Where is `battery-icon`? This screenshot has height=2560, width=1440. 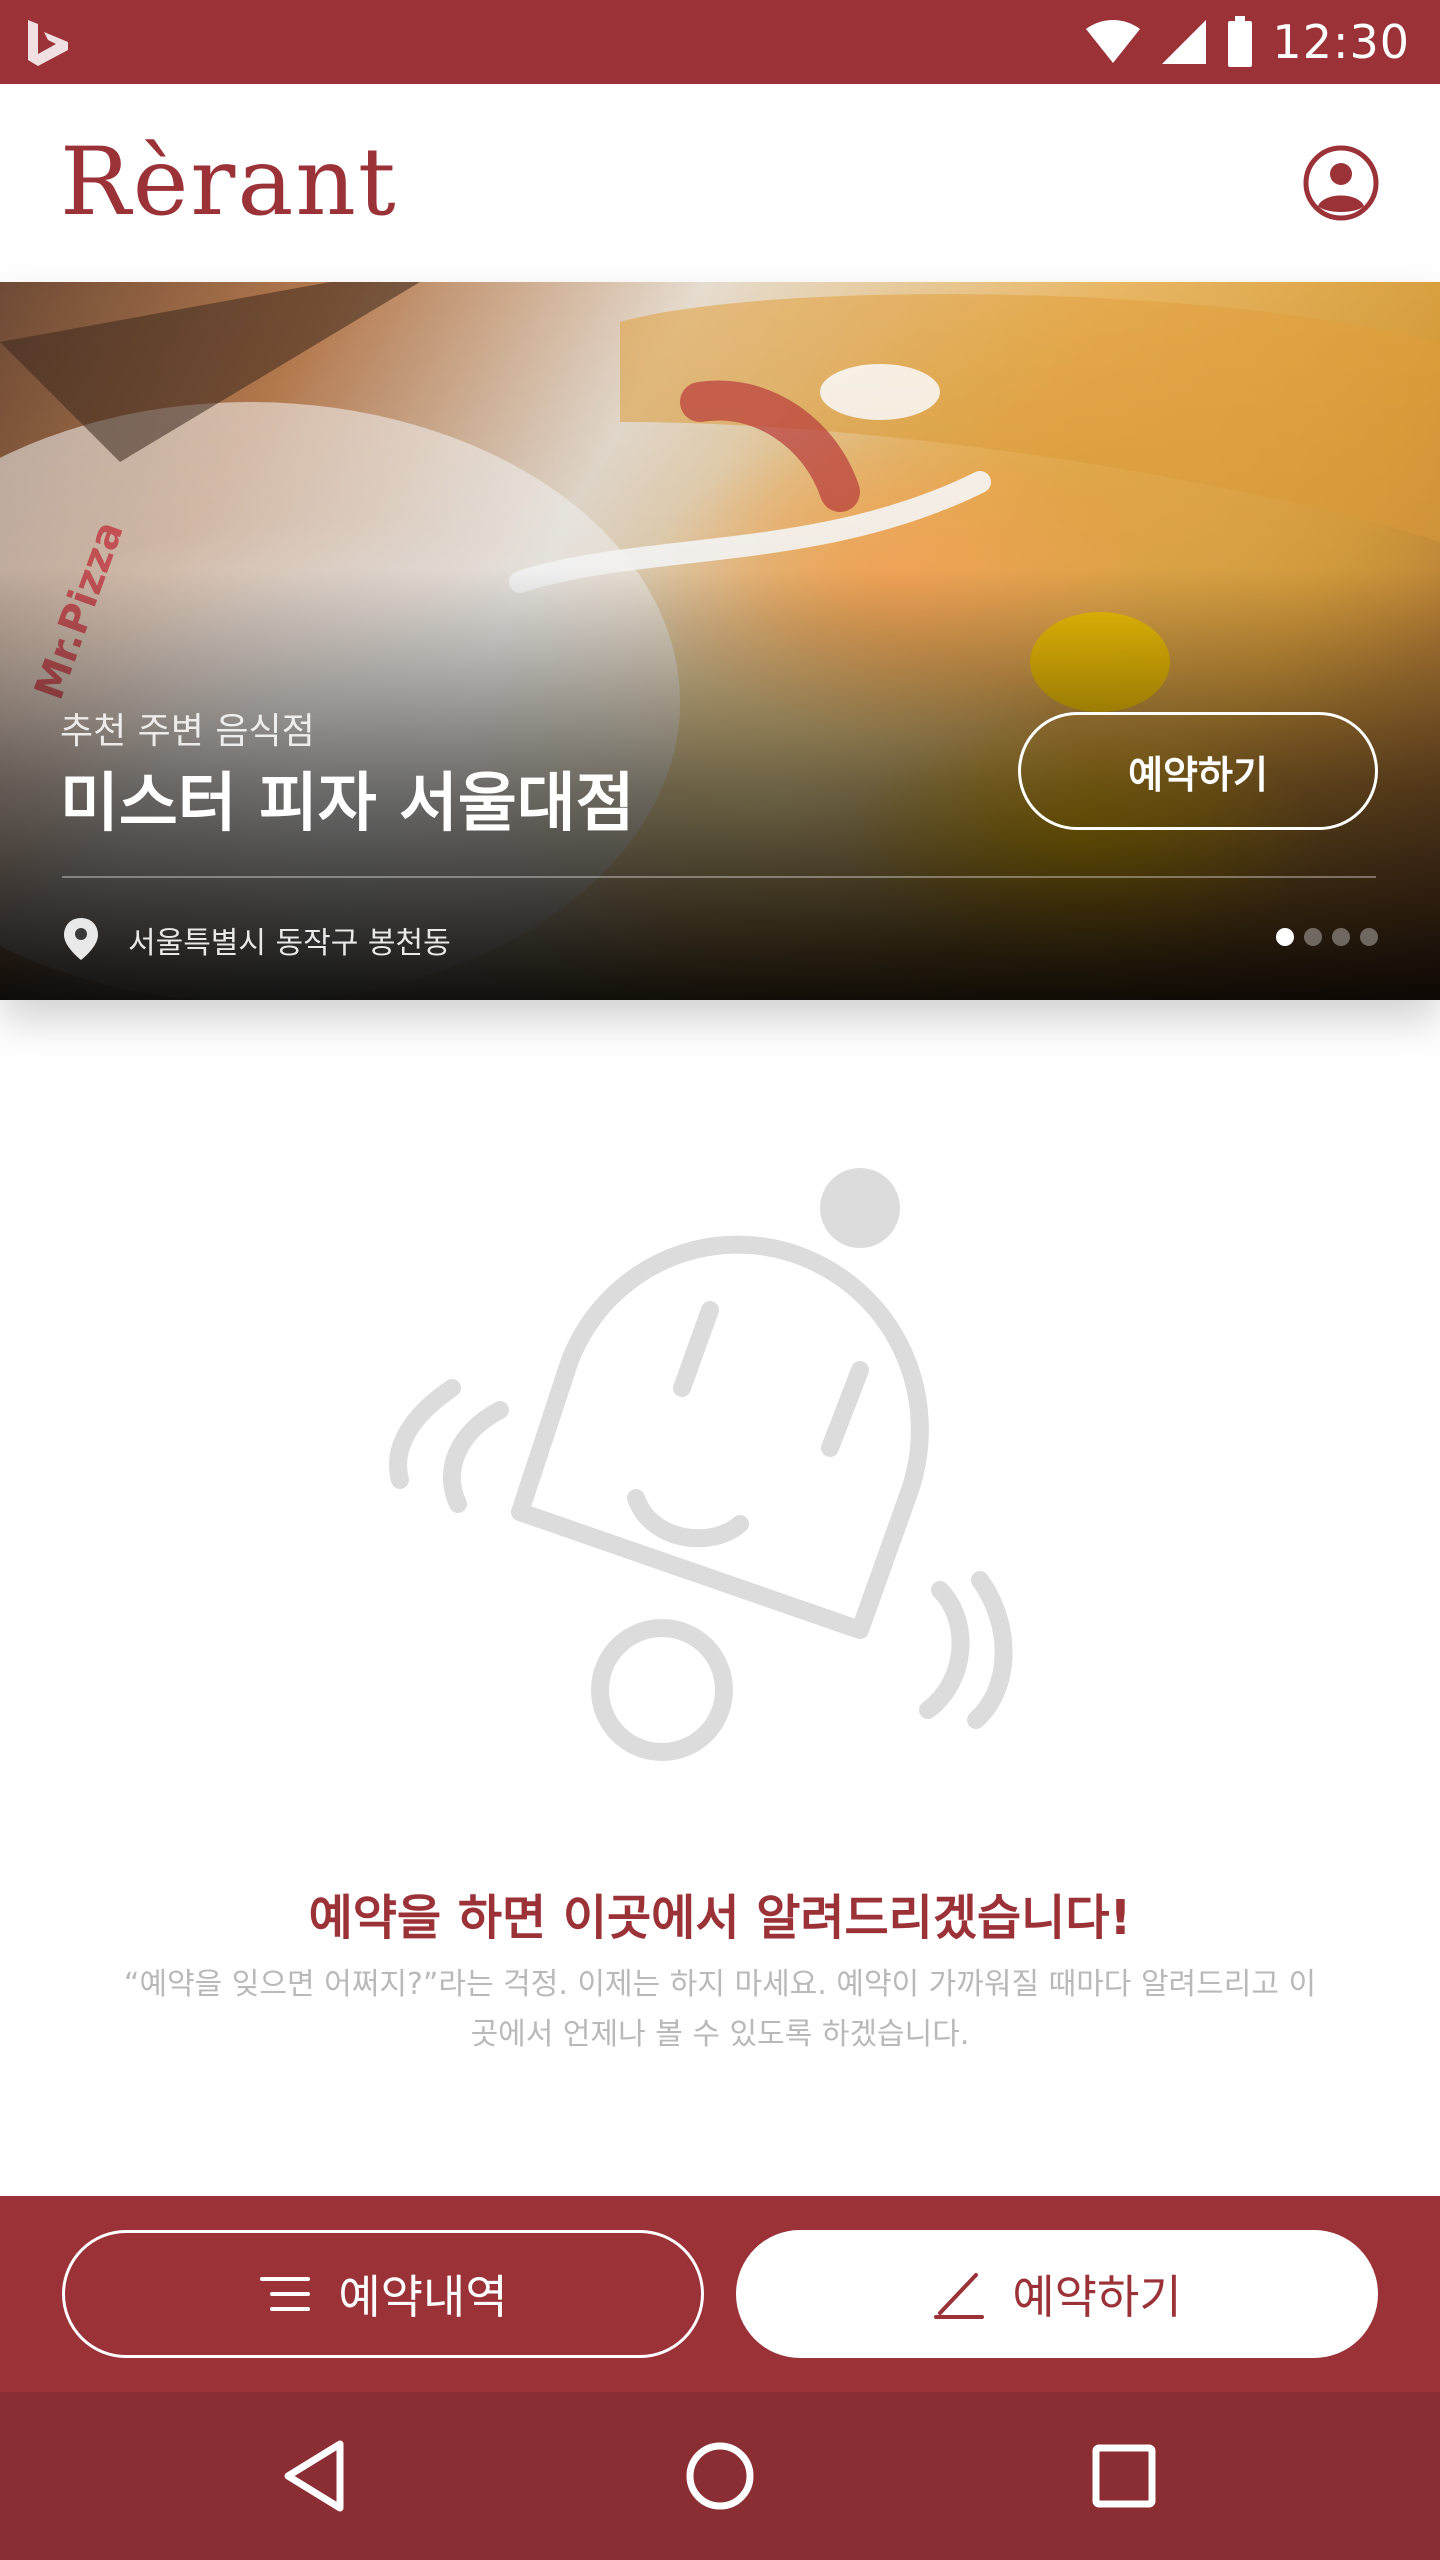 battery-icon is located at coordinates (1240, 41).